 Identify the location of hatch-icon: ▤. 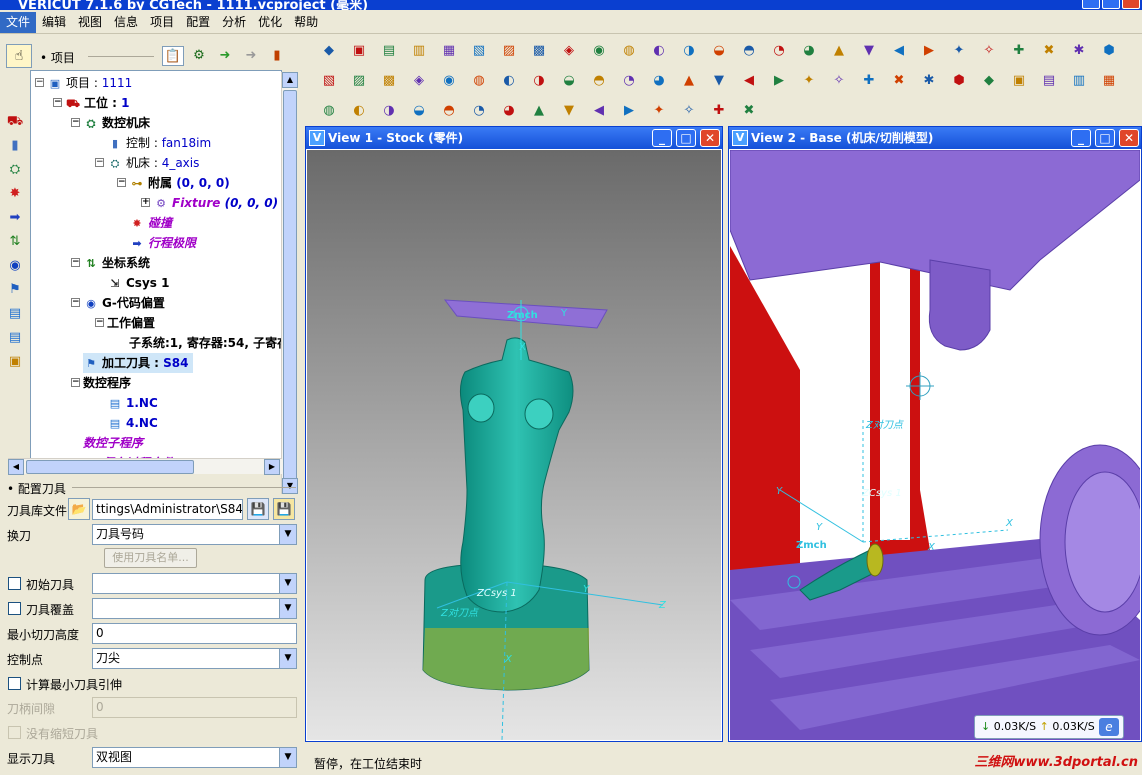
(1049, 81).